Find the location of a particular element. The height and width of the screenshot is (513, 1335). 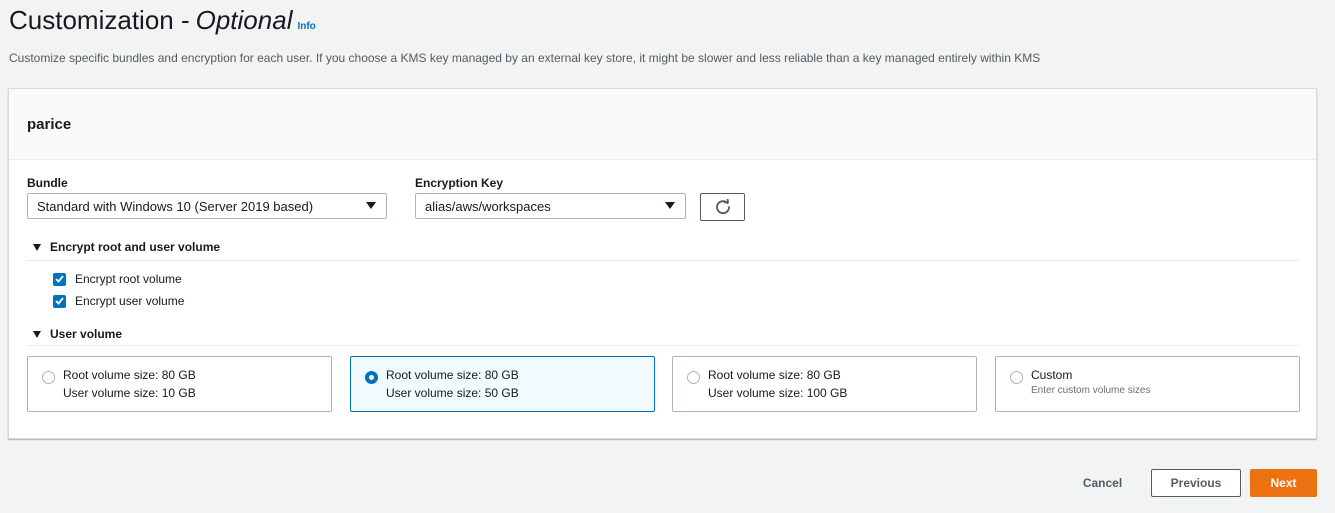

encrypt-user-volume-checkbox: Encrypt user volume is located at coordinates (118, 301).